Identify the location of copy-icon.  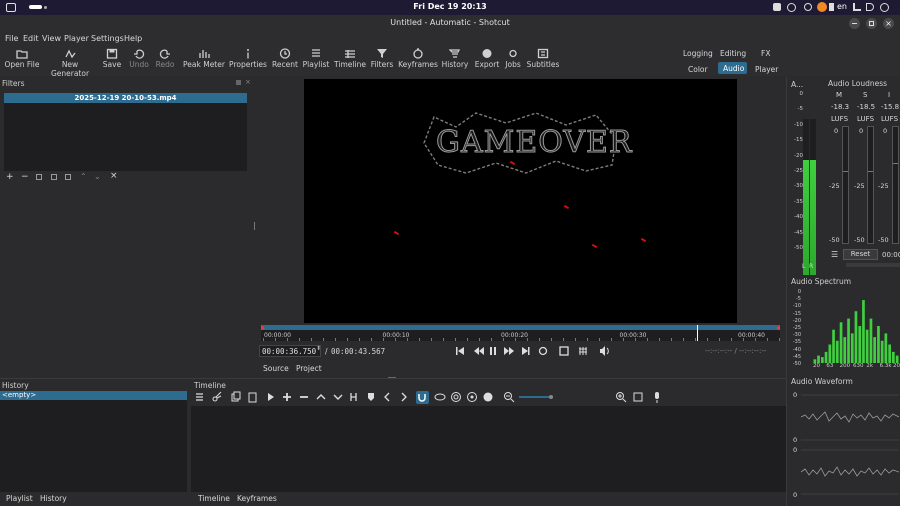
(236, 396).